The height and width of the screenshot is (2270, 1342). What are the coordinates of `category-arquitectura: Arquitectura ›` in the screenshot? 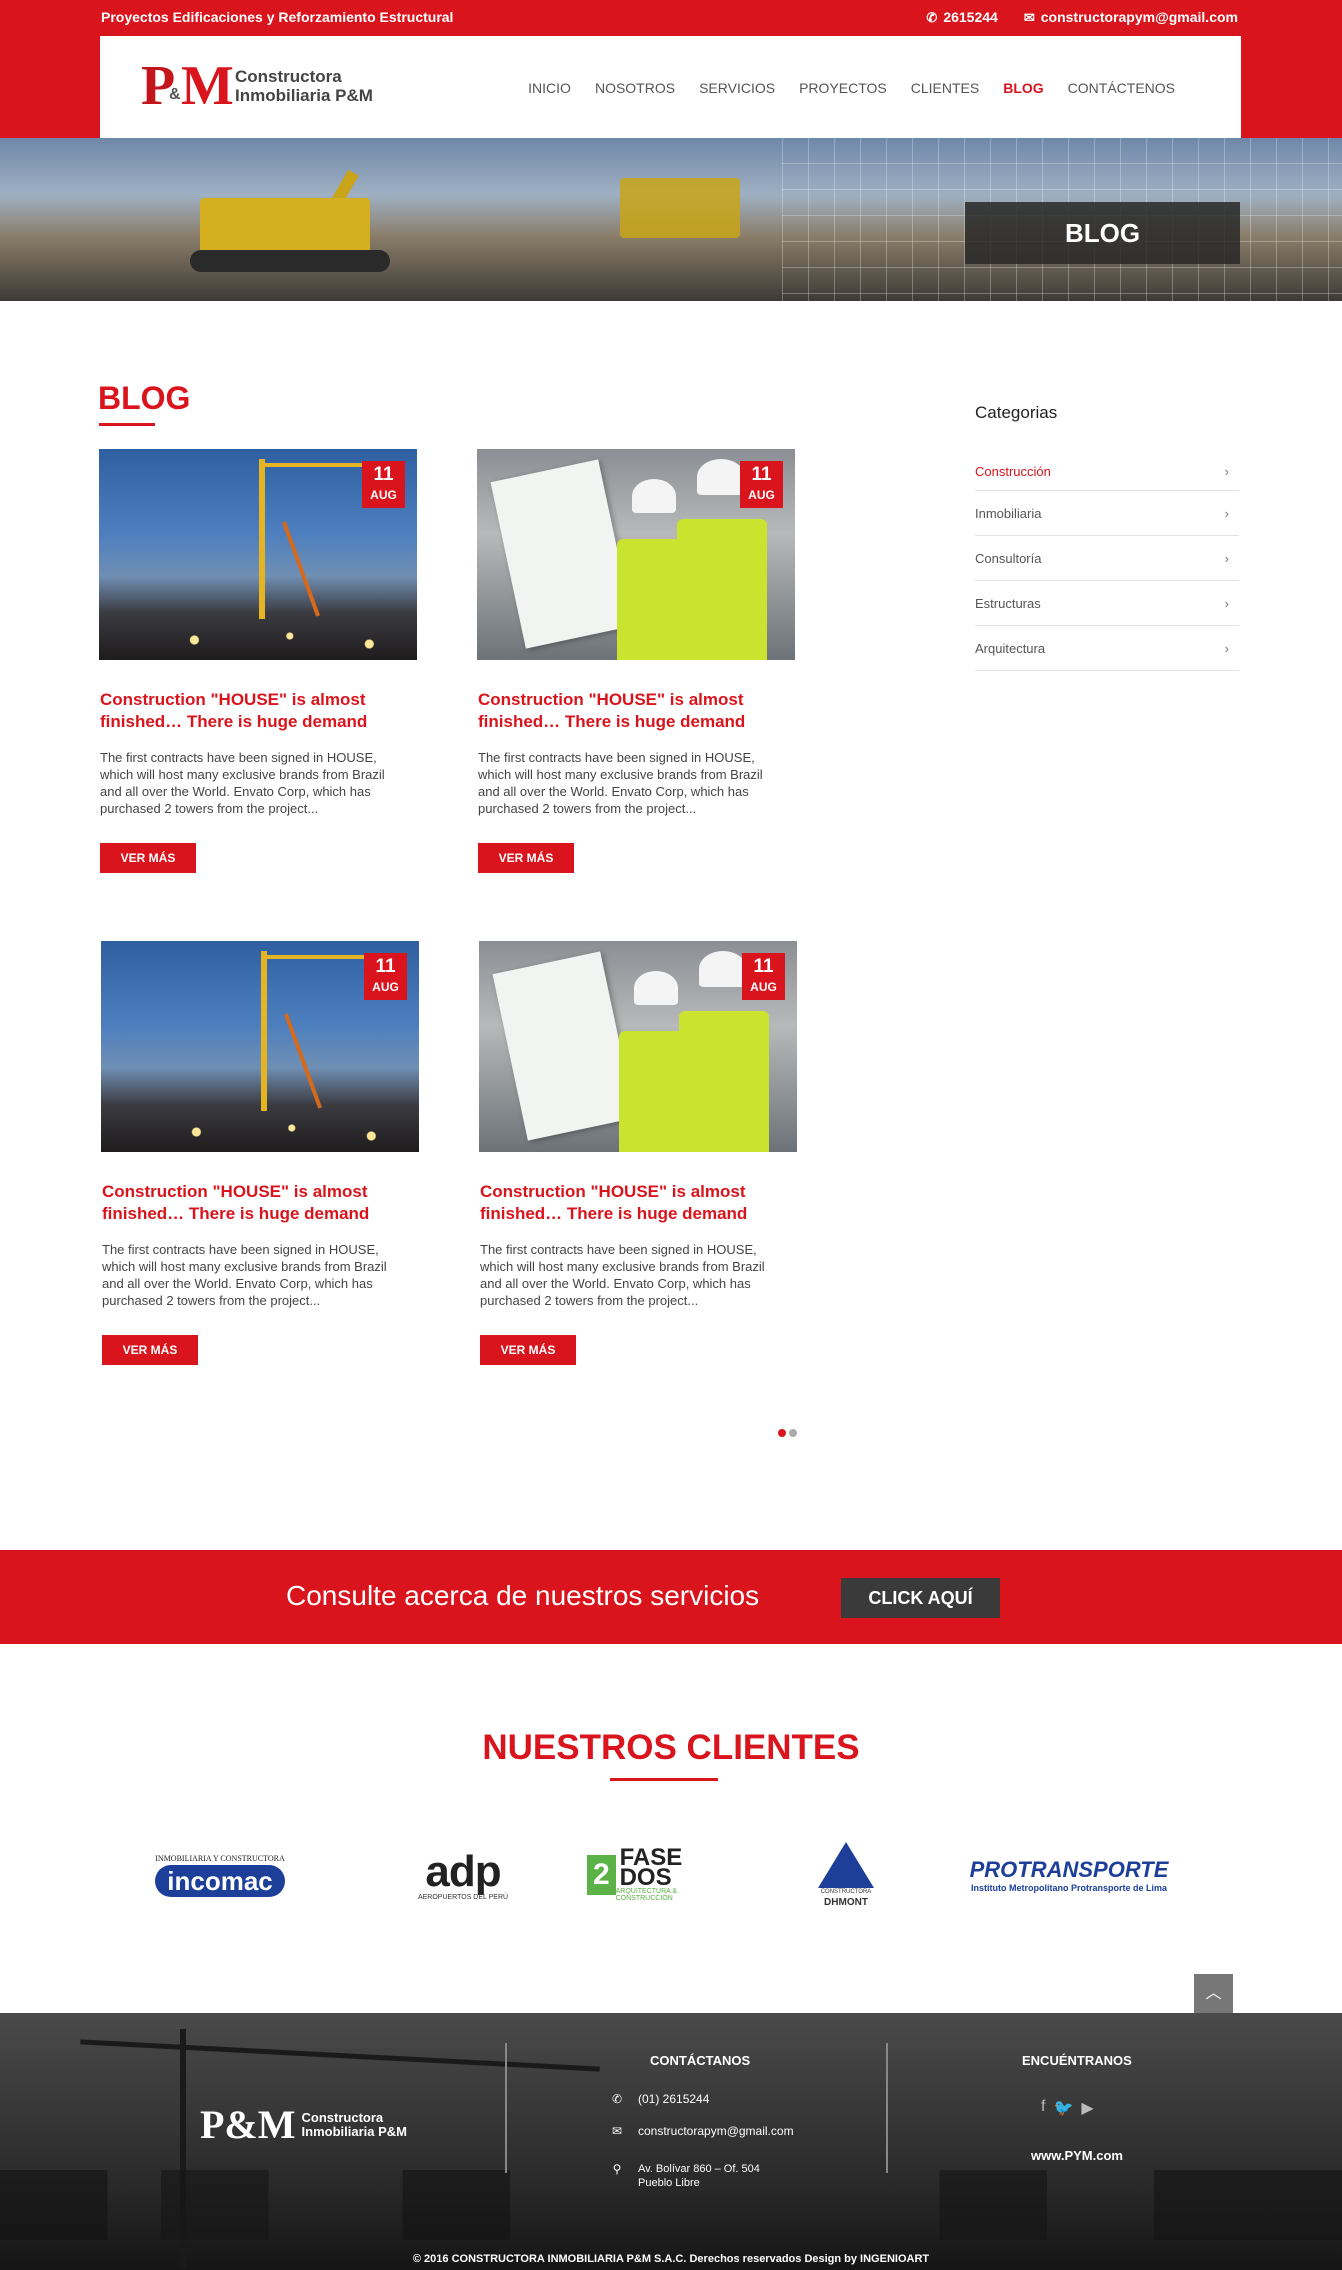 It's located at (1107, 648).